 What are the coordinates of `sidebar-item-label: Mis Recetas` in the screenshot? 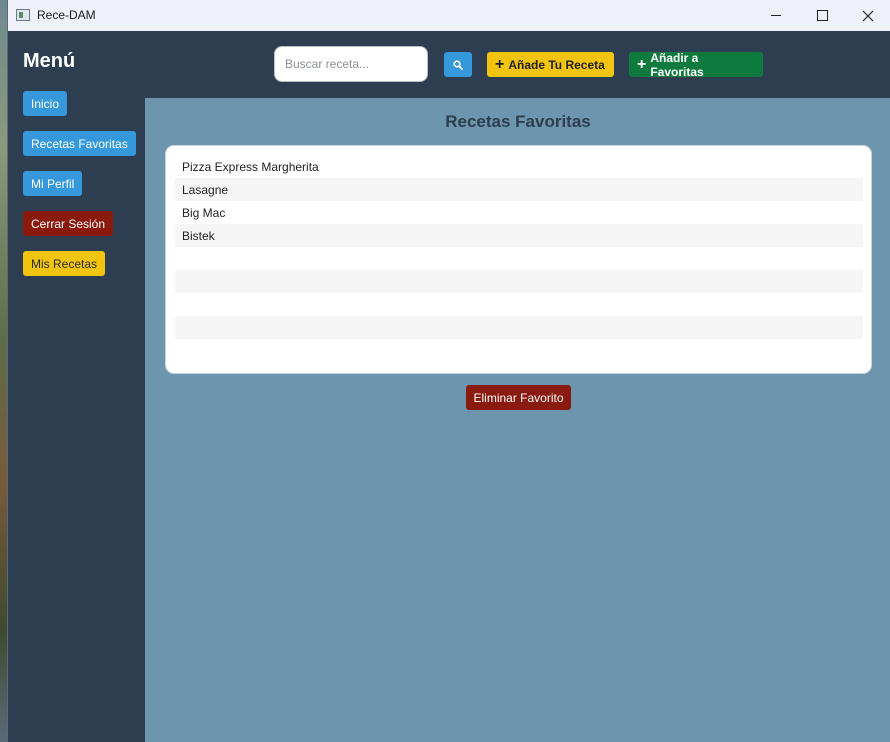 It's located at (64, 263).